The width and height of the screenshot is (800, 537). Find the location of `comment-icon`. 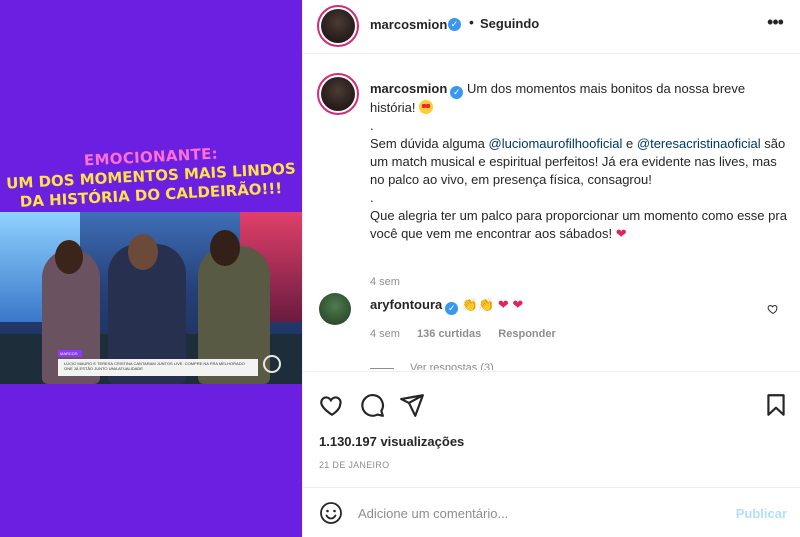

comment-icon is located at coordinates (372, 405).